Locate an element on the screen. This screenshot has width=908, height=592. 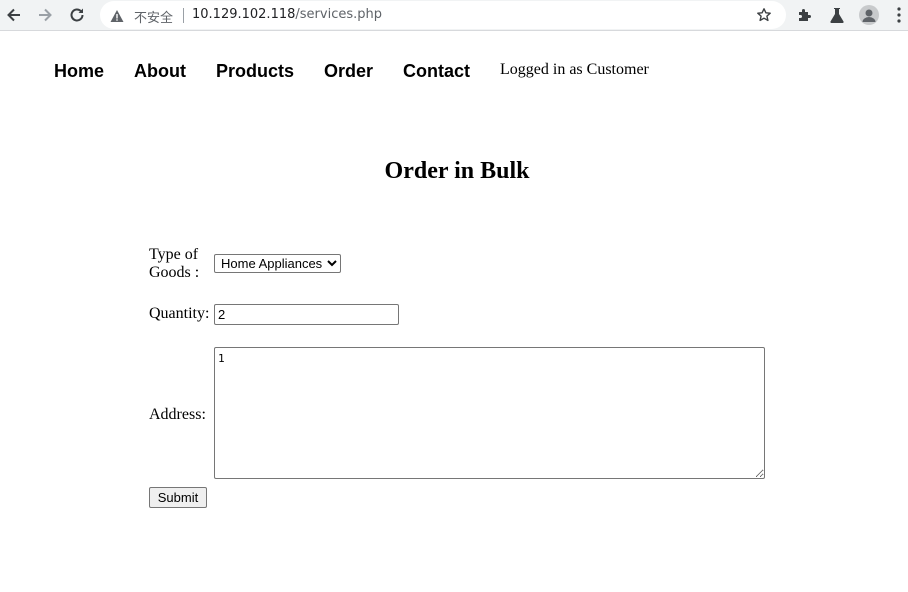
goods-type-label: Type of Goods : is located at coordinates (174, 263).